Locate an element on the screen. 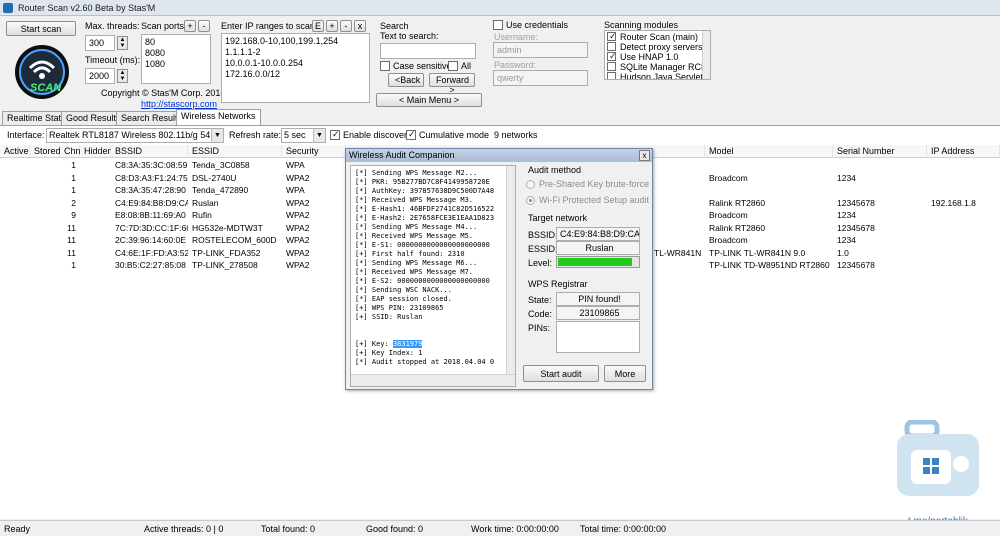 The image size is (1000, 536). table-cell-bssid: 7C:7D:3D:CC:1F:60 is located at coordinates (151, 227).